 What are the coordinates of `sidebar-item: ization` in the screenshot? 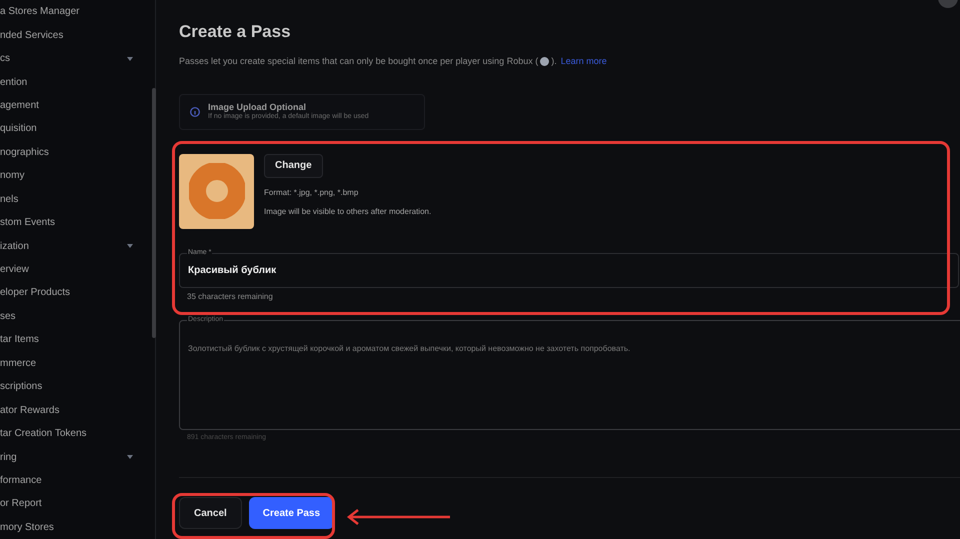 It's located at (14, 246).